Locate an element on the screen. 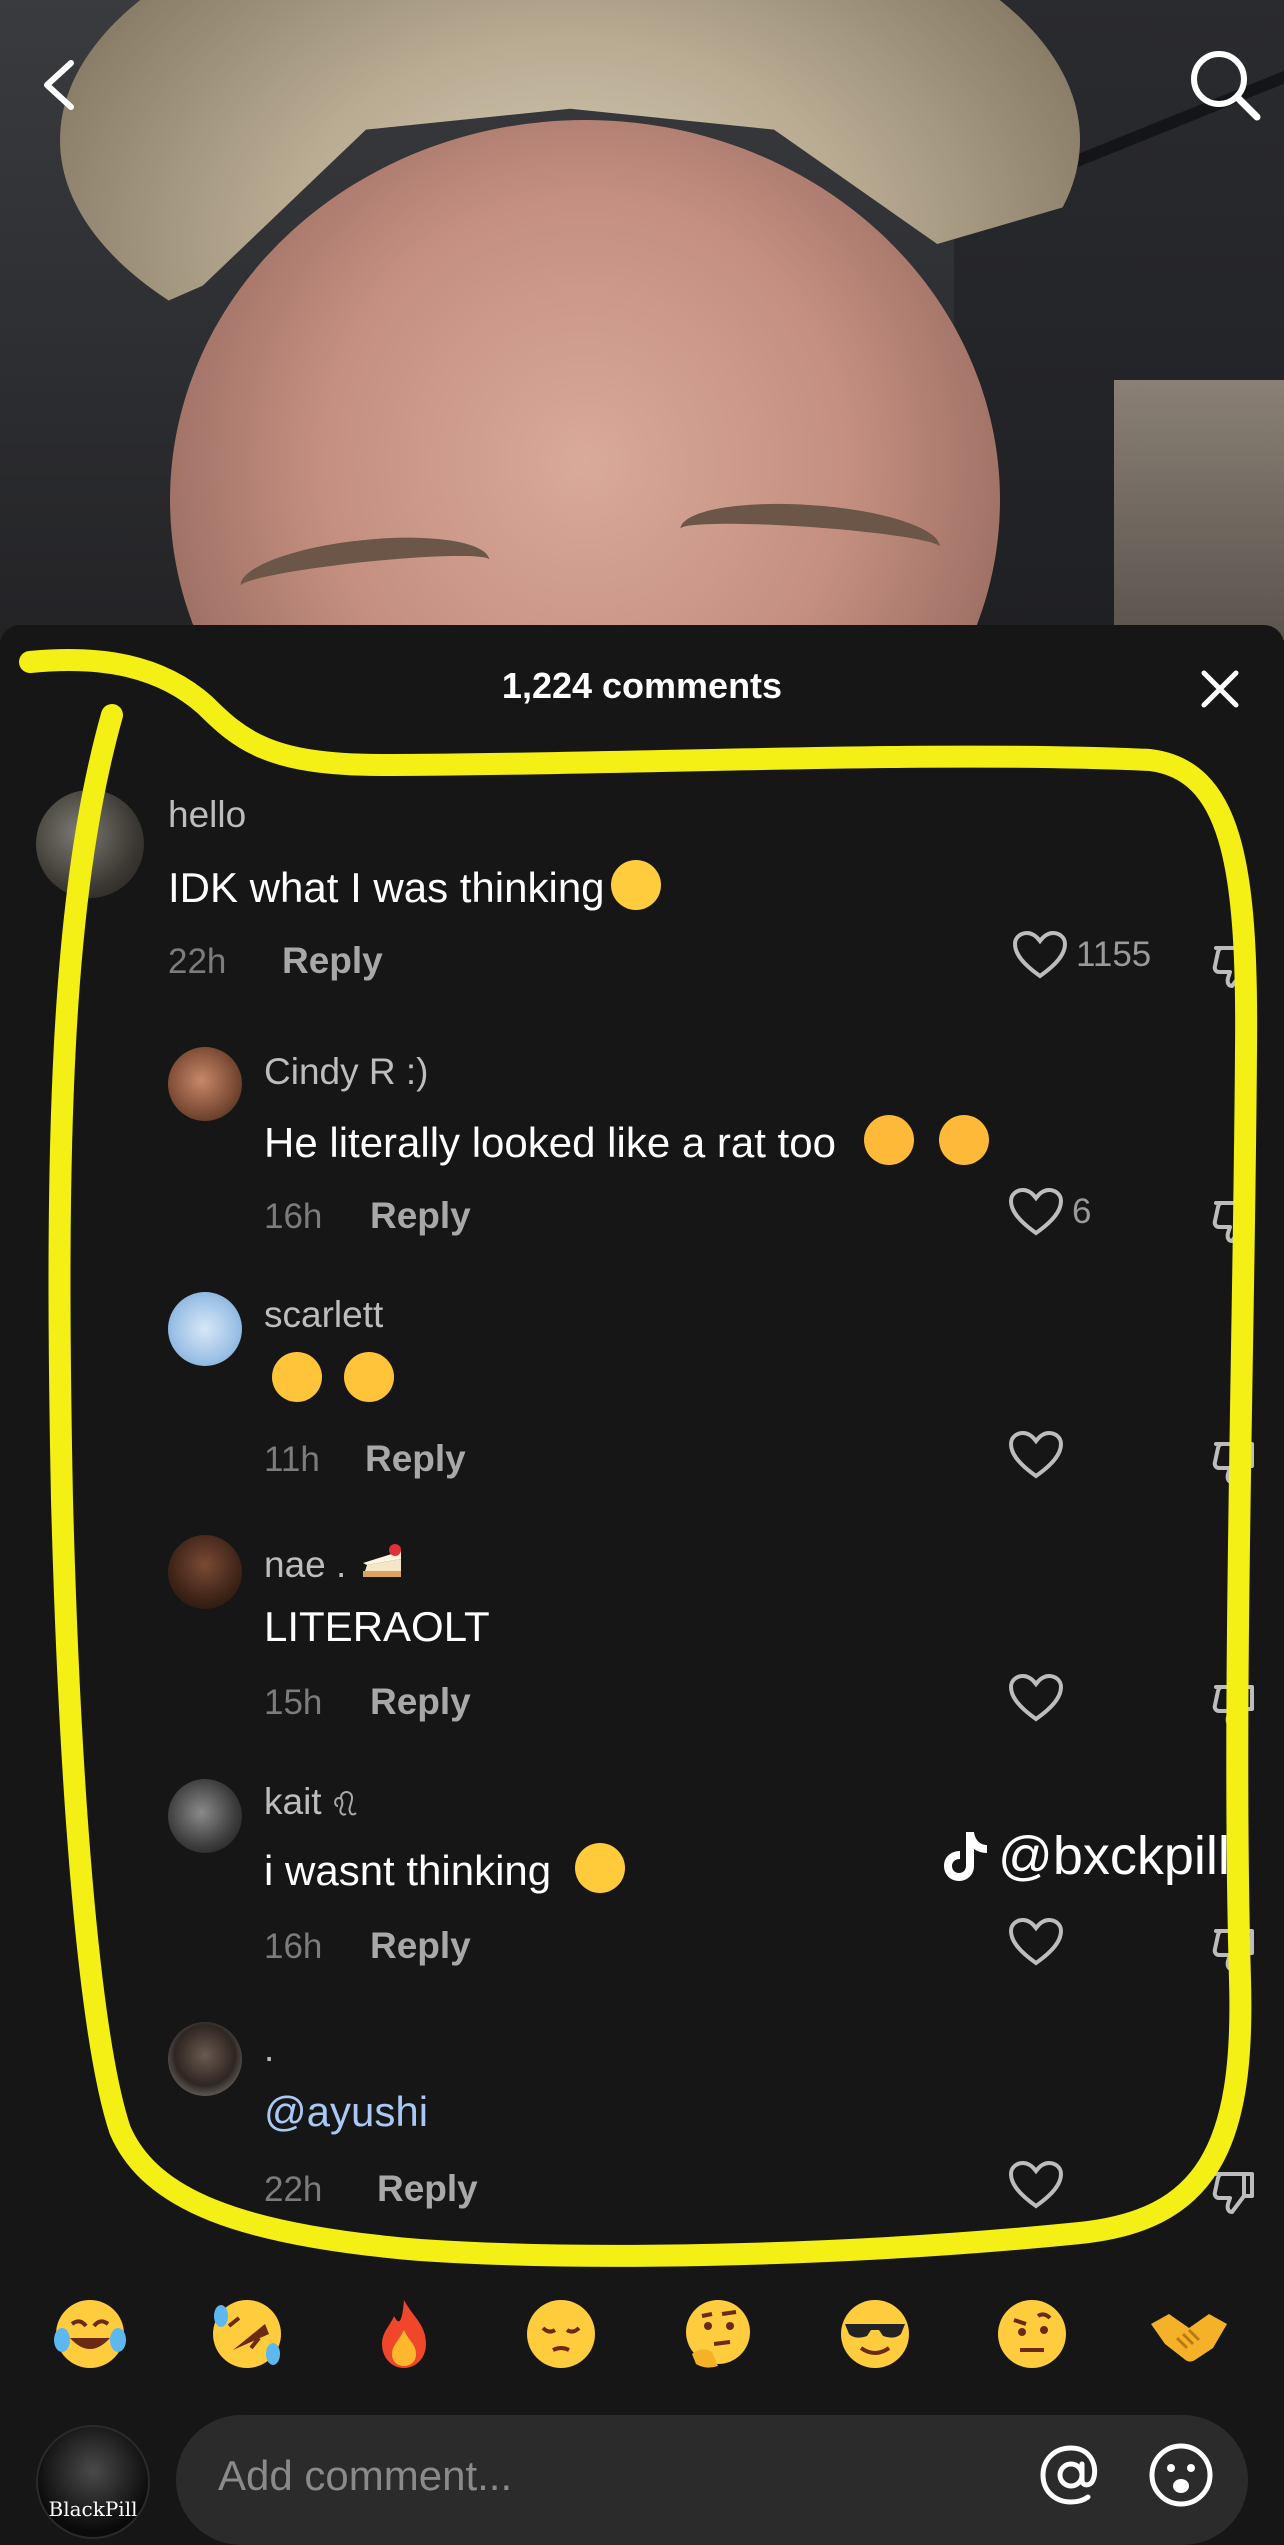 This screenshot has height=2545, width=1284. thinking-face-icon is located at coordinates (718, 2334).